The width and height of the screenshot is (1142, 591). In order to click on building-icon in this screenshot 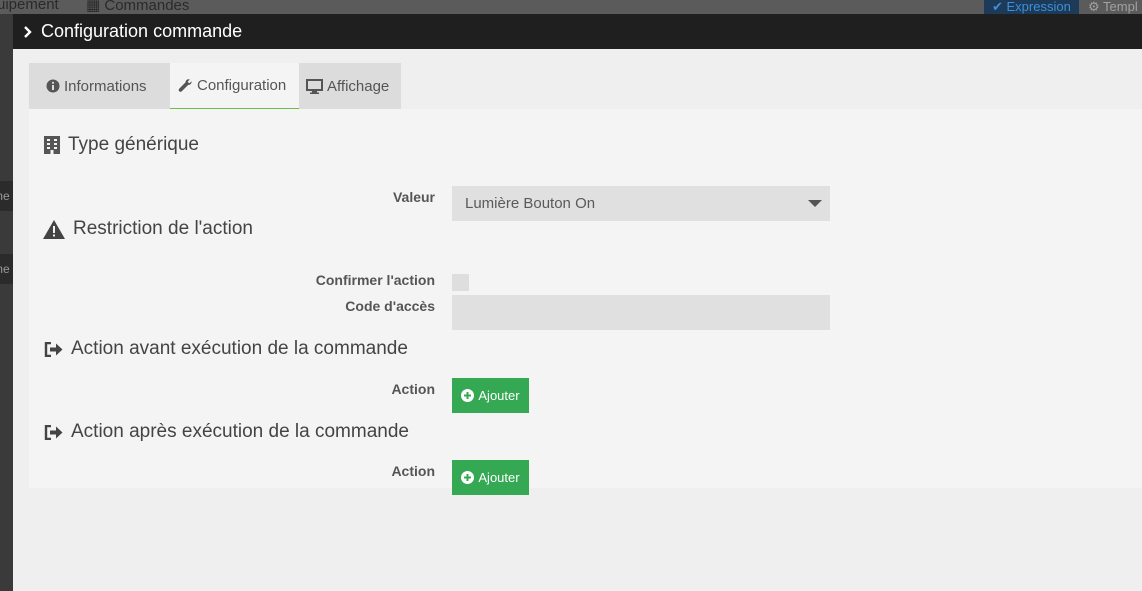, I will do `click(52, 145)`.